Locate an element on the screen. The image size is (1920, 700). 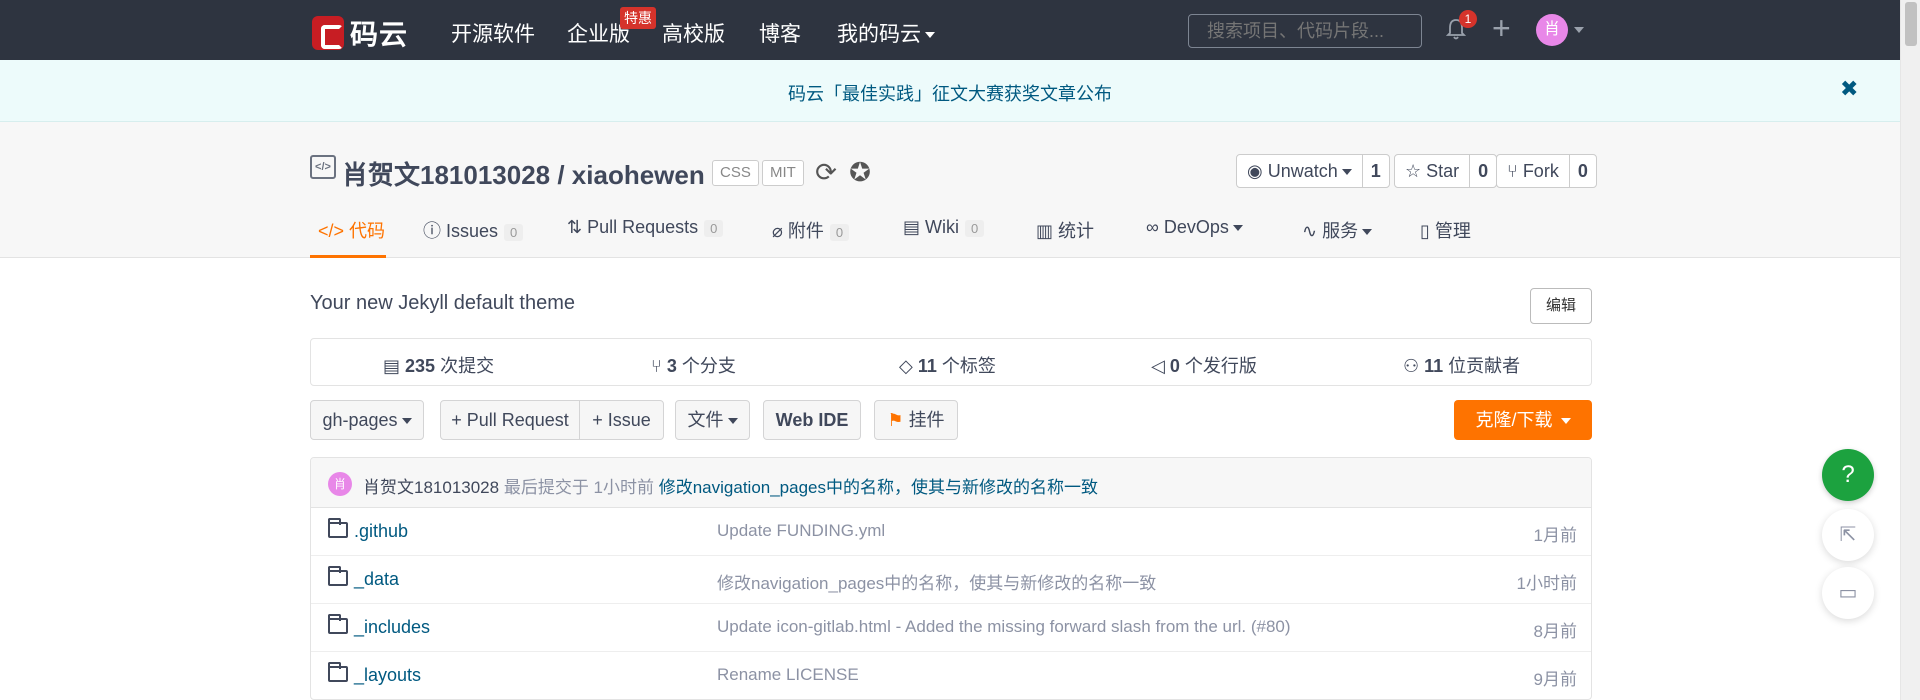
stat-label: 次提交 is located at coordinates (465, 366).